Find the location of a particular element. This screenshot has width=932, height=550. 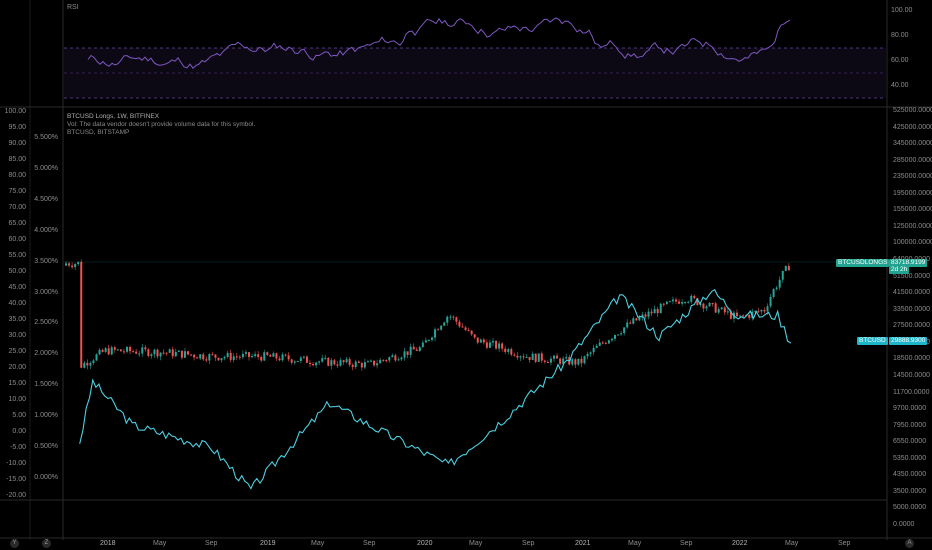

left-scale-label: 20.00 is located at coordinates (17, 367).